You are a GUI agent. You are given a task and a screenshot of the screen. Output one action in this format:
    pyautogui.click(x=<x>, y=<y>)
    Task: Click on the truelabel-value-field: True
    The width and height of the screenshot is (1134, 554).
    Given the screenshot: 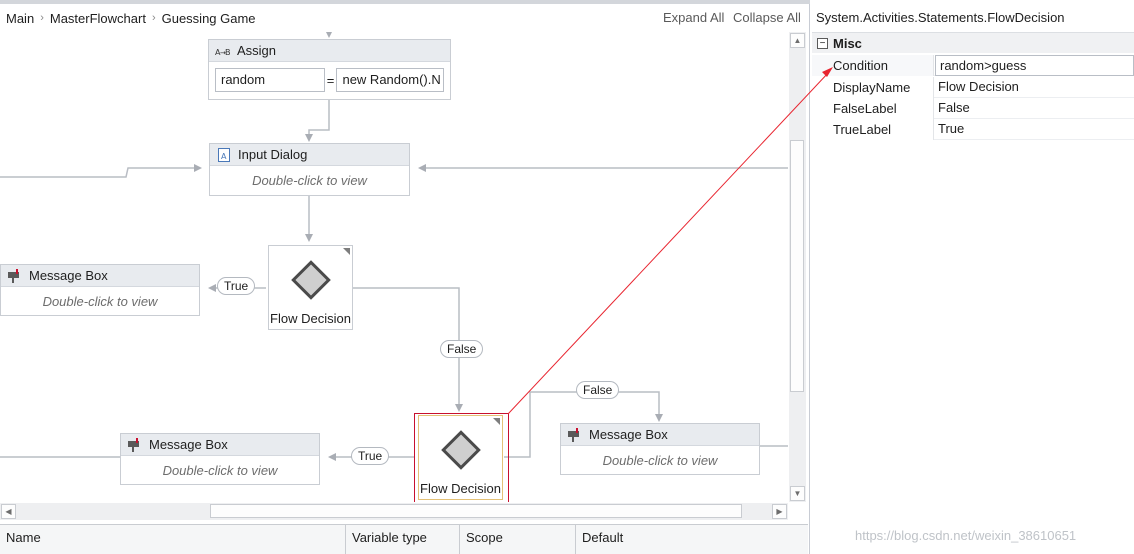 What is the action you would take?
    pyautogui.click(x=1034, y=129)
    